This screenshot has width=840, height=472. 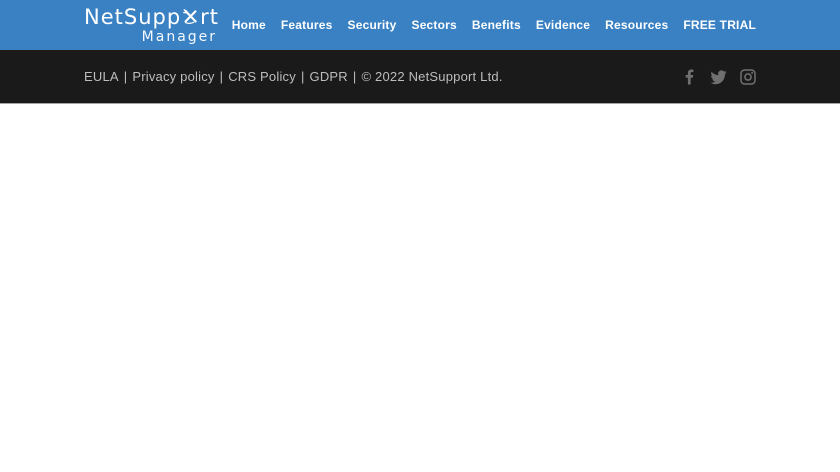 I want to click on logo-text-suffix: rt, so click(x=210, y=16).